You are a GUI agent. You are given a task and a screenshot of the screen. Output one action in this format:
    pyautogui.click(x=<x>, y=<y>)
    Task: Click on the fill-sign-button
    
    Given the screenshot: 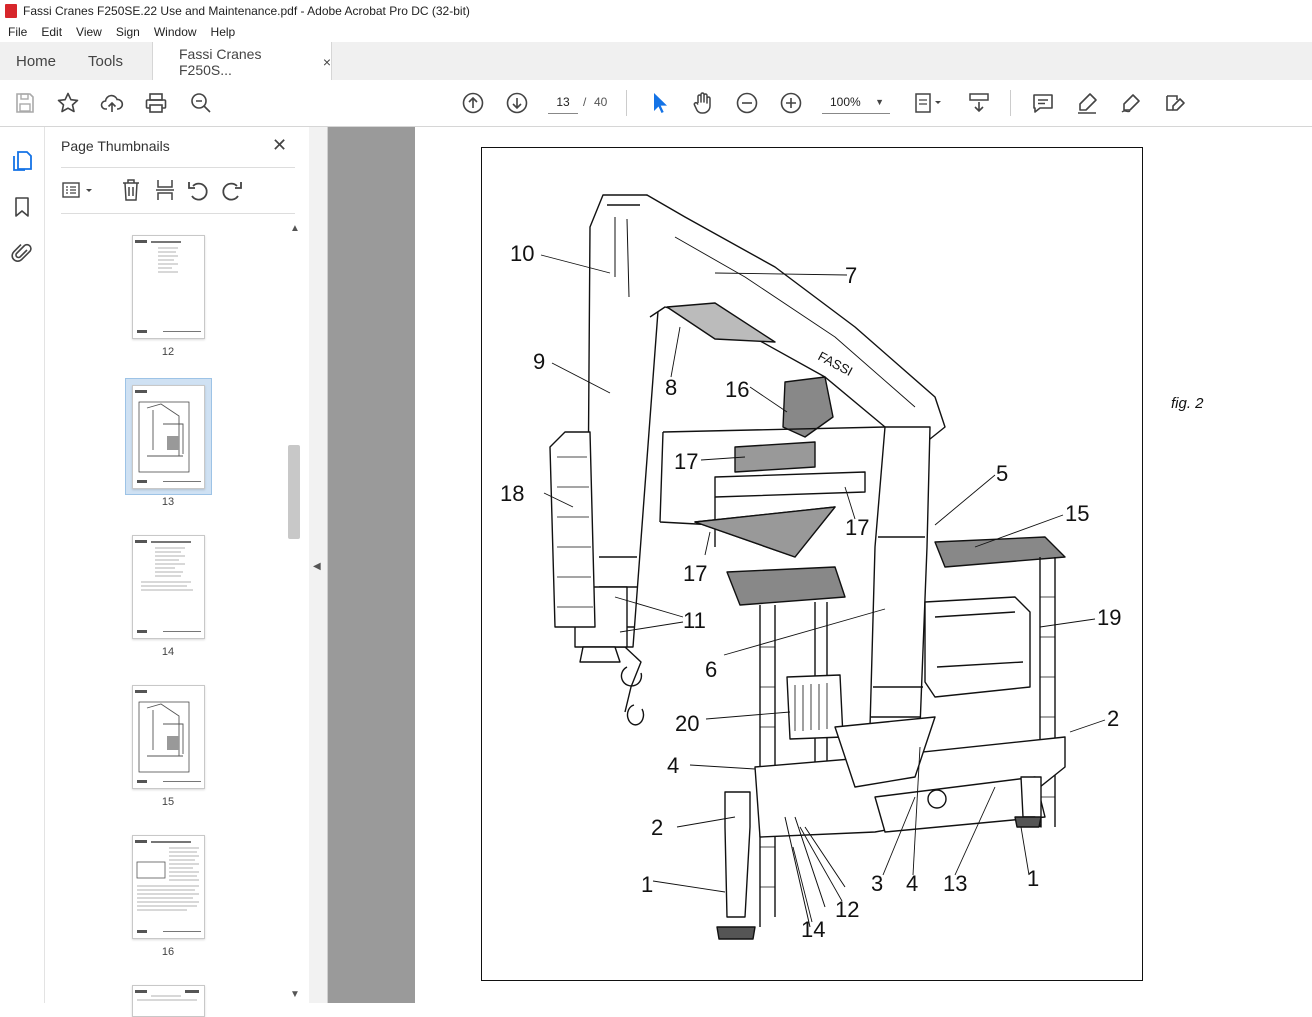 What is the action you would take?
    pyautogui.click(x=1175, y=103)
    